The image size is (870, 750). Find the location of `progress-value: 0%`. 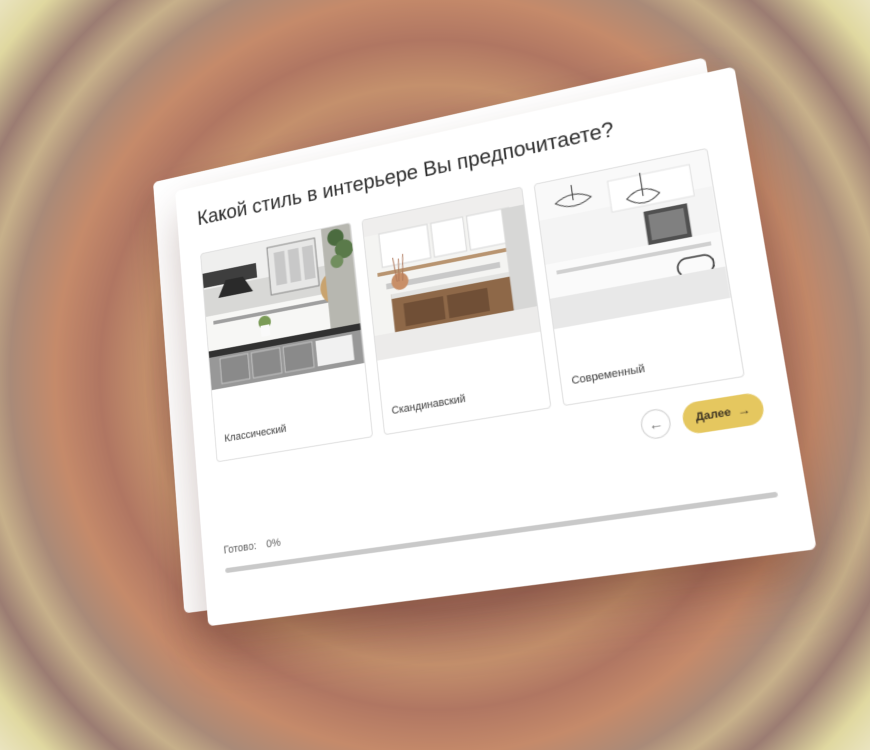

progress-value: 0% is located at coordinates (273, 543).